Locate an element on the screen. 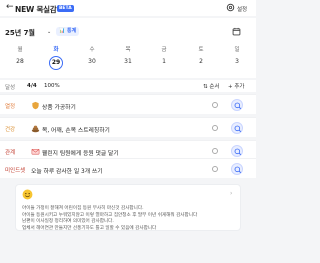 The height and width of the screenshot is (263, 320). page-title: NEW 목실감 is located at coordinates (36, 9).